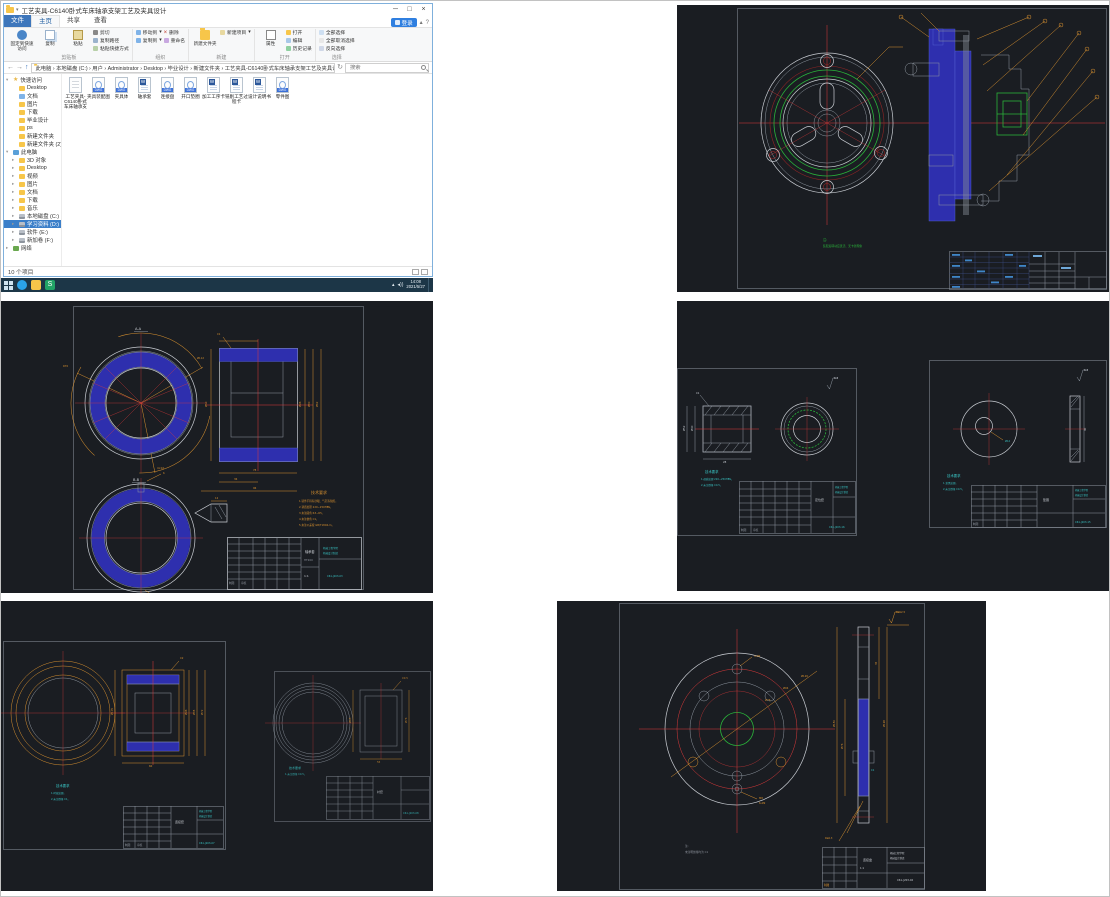 This screenshot has height=897, width=1110. I want to click on file-item: 设计说明书, so click(259, 93).